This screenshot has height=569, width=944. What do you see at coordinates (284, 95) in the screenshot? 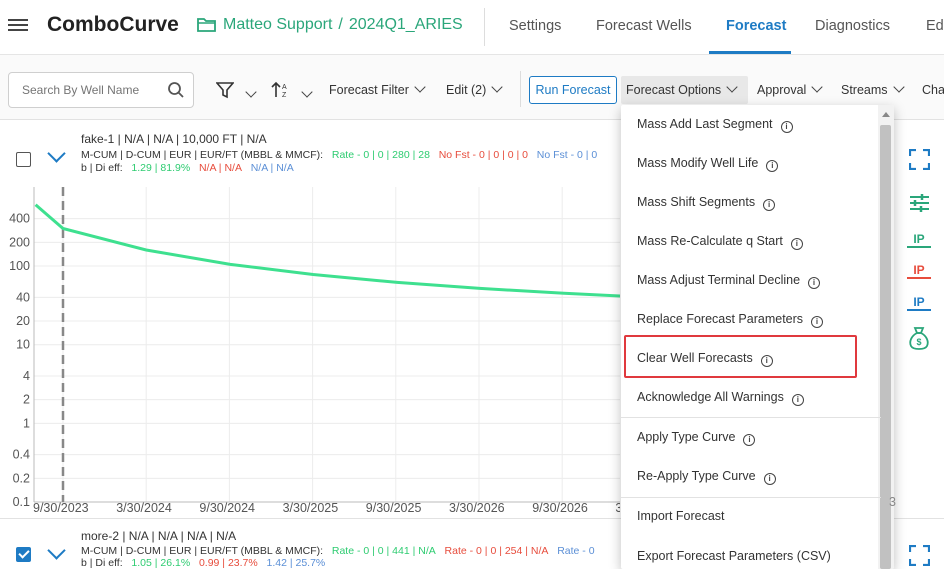
I see `svg-text: Z` at bounding box center [284, 95].